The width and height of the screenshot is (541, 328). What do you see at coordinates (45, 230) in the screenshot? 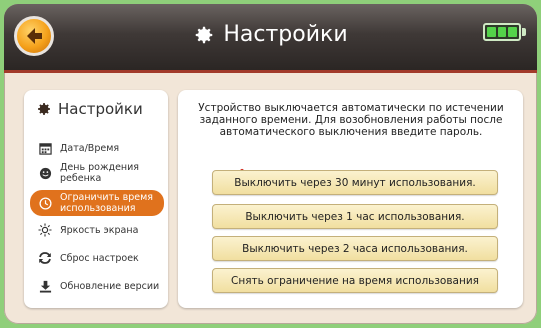
I see `sun-icon` at bounding box center [45, 230].